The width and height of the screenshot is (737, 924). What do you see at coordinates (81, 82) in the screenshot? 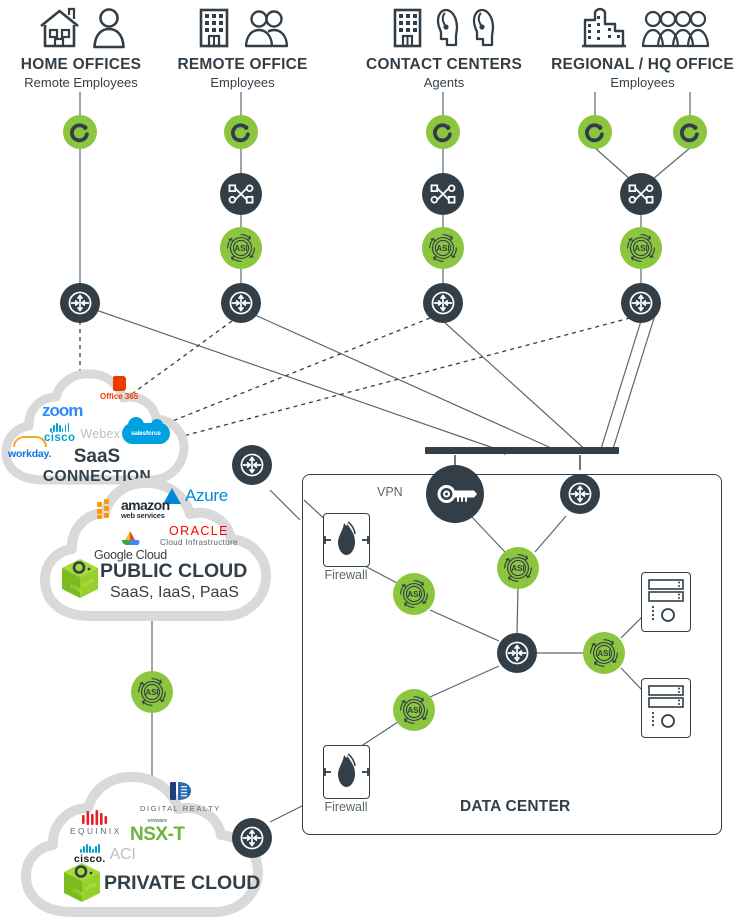
I see `group-subtitle: Remote Employees` at bounding box center [81, 82].